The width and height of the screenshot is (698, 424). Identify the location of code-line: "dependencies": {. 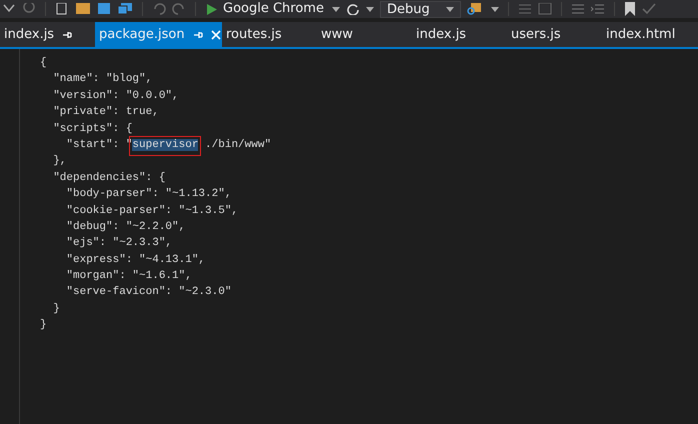
(109, 178).